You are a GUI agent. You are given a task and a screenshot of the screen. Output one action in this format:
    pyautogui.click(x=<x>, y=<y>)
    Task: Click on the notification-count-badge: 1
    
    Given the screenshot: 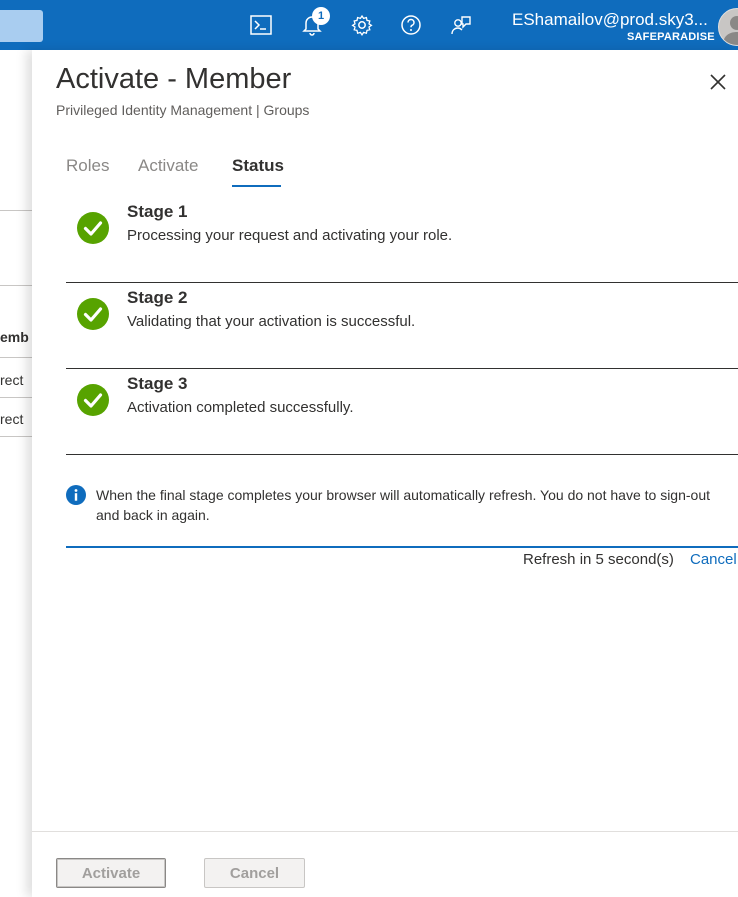 What is the action you would take?
    pyautogui.click(x=321, y=16)
    